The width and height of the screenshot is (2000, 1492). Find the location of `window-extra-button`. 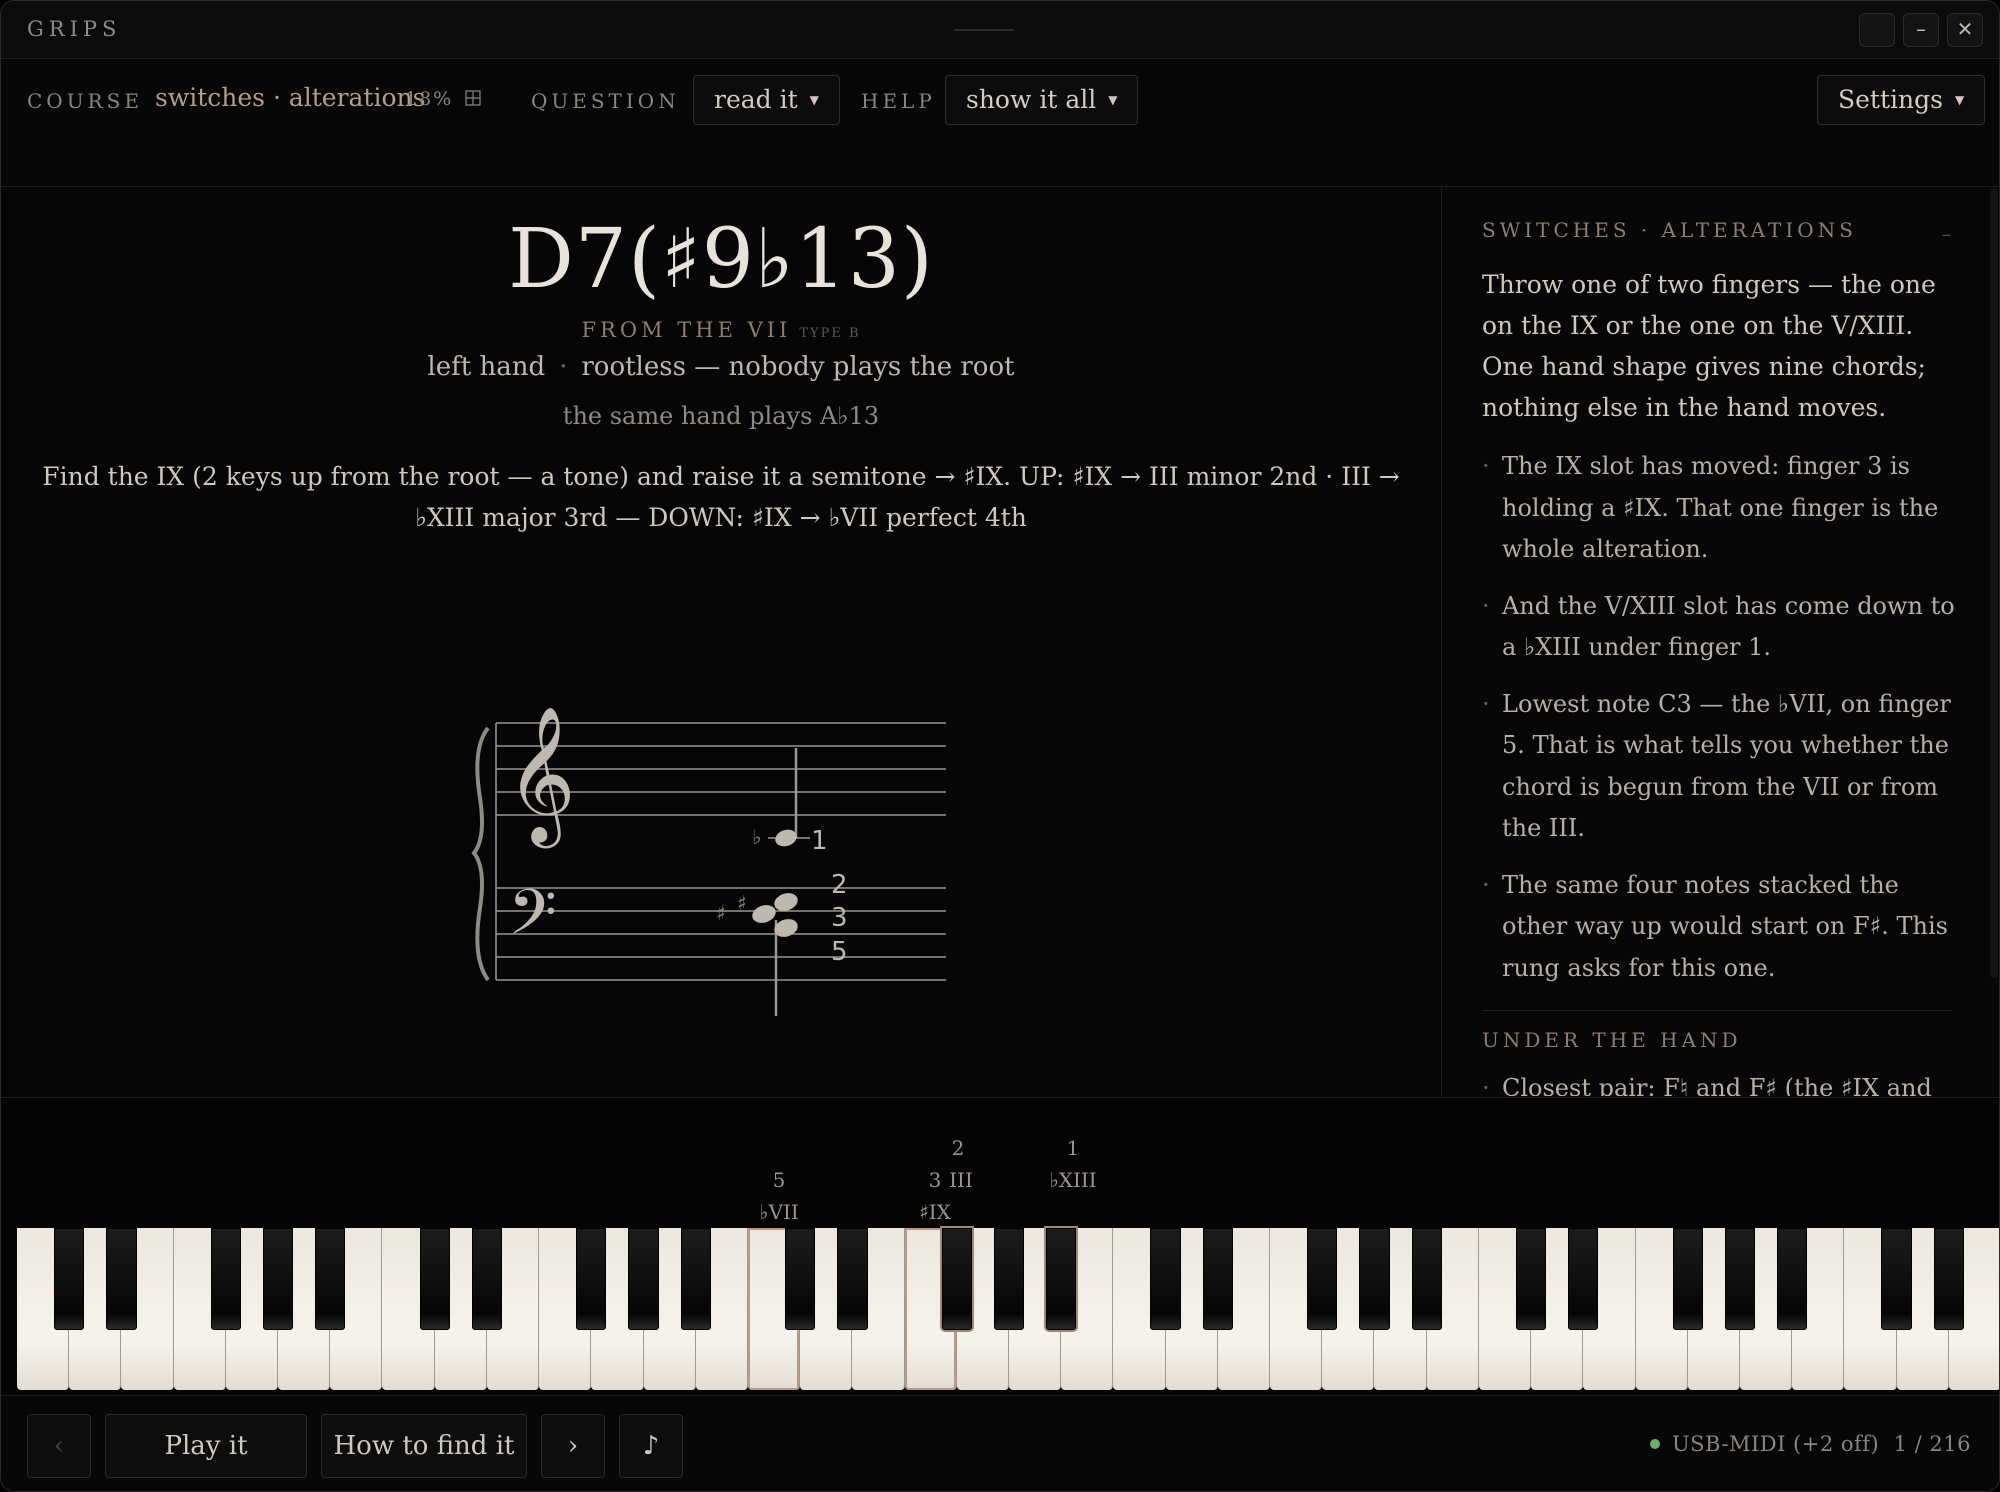

window-extra-button is located at coordinates (1877, 30).